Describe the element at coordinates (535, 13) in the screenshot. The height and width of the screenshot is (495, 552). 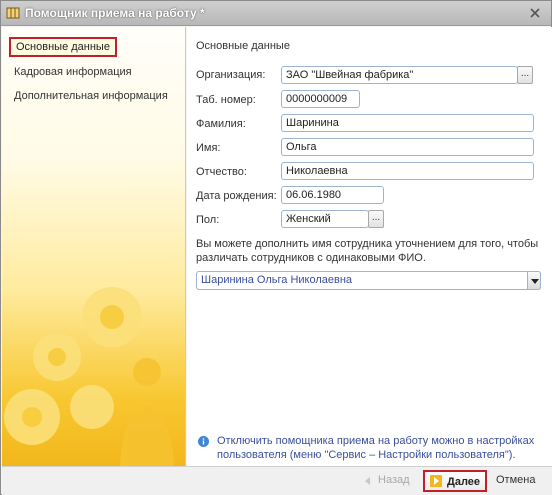
I see `close-icon` at that location.